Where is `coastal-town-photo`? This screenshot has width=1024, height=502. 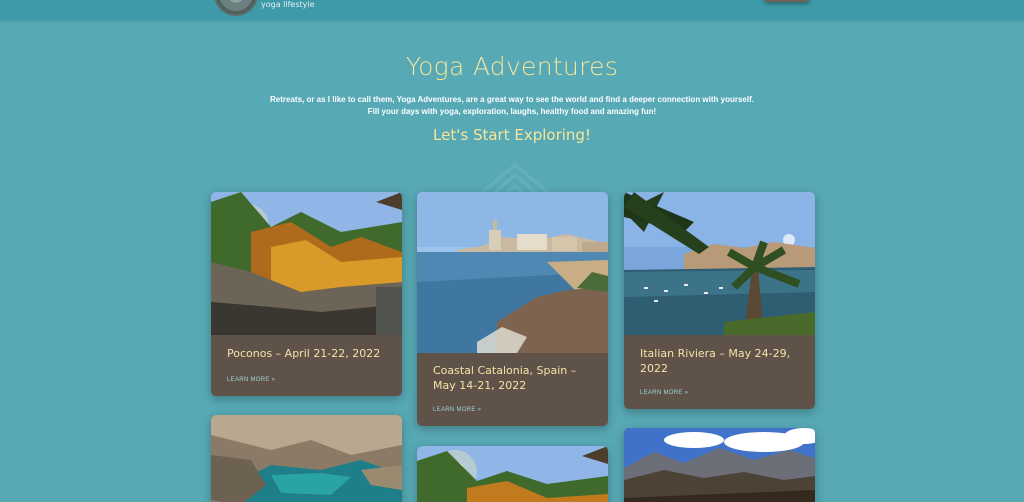
coastal-town-photo is located at coordinates (512, 272).